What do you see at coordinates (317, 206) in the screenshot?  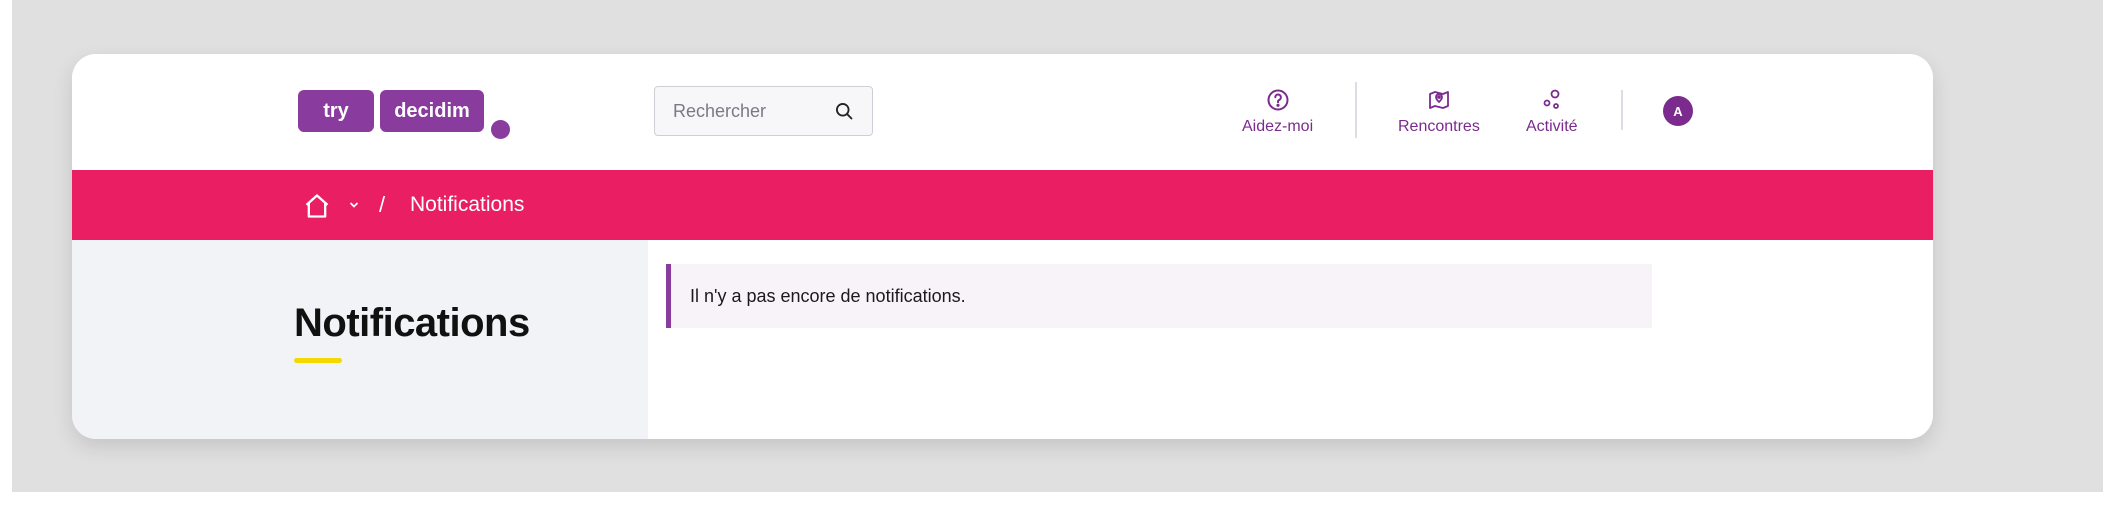 I see `home-icon` at bounding box center [317, 206].